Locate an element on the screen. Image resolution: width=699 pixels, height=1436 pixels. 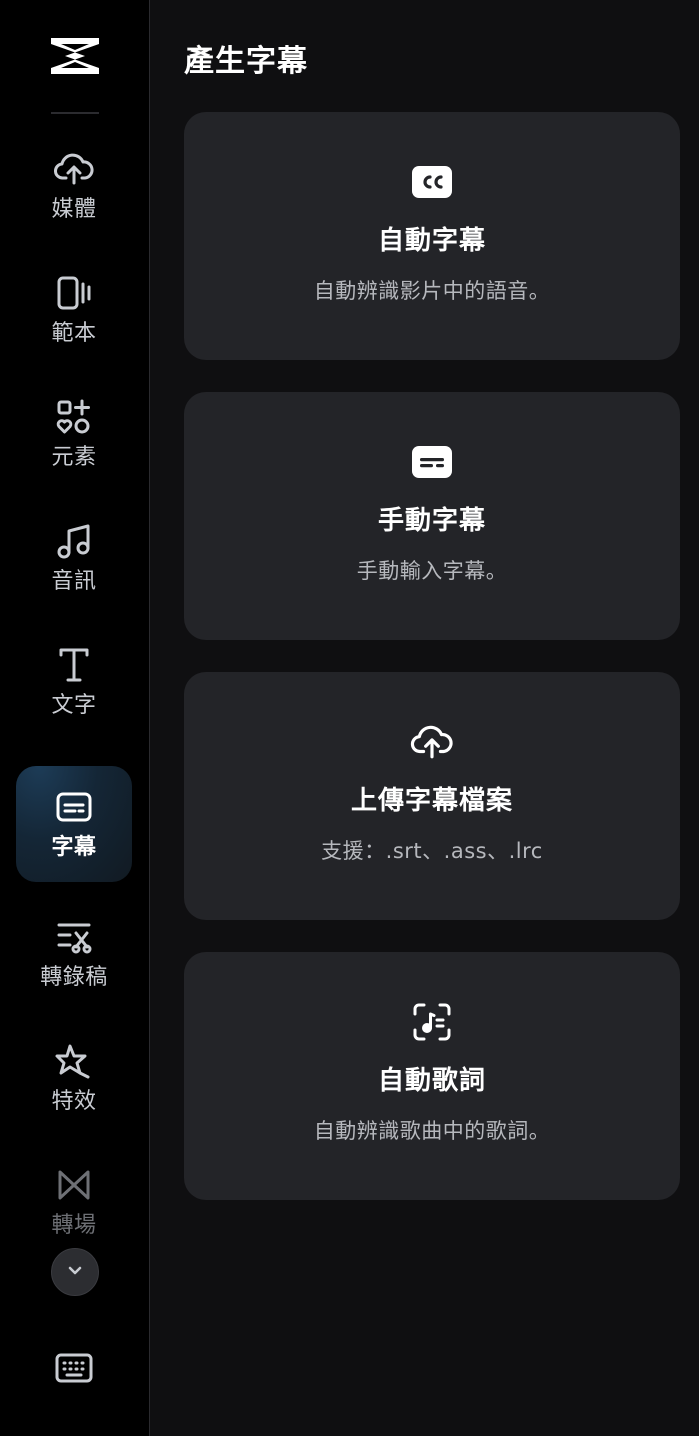
lyrics-scan-icon is located at coordinates (432, 1022).